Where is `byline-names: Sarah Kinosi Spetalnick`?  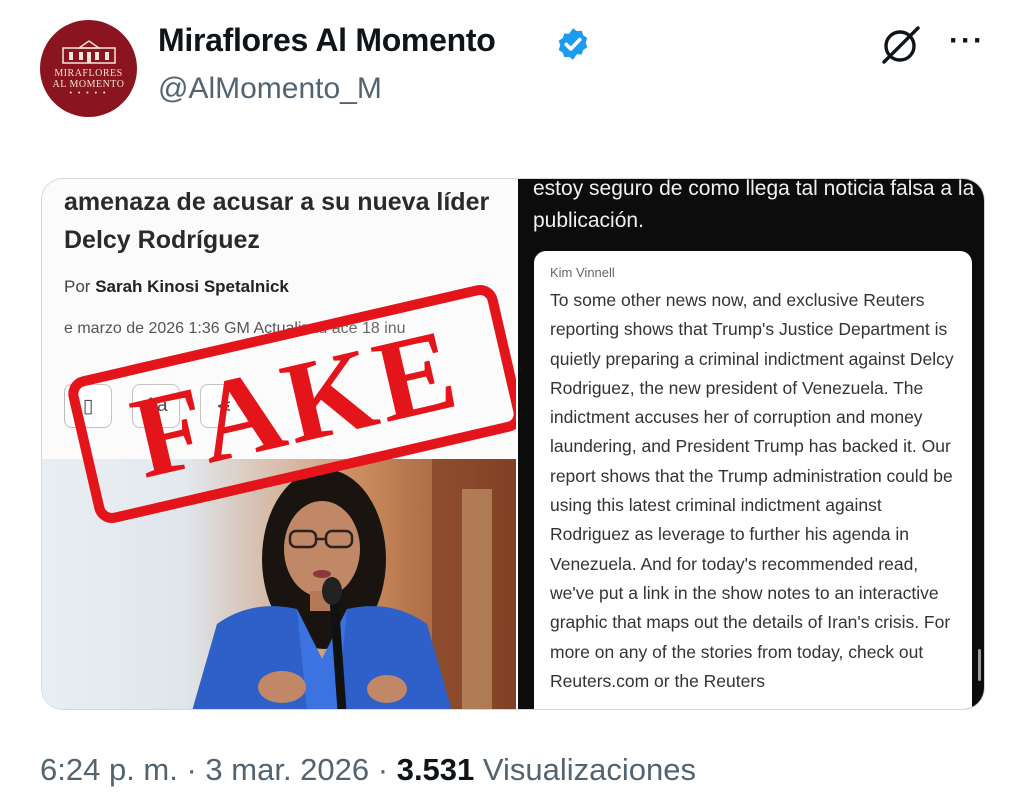
byline-names: Sarah Kinosi Spetalnick is located at coordinates (192, 286).